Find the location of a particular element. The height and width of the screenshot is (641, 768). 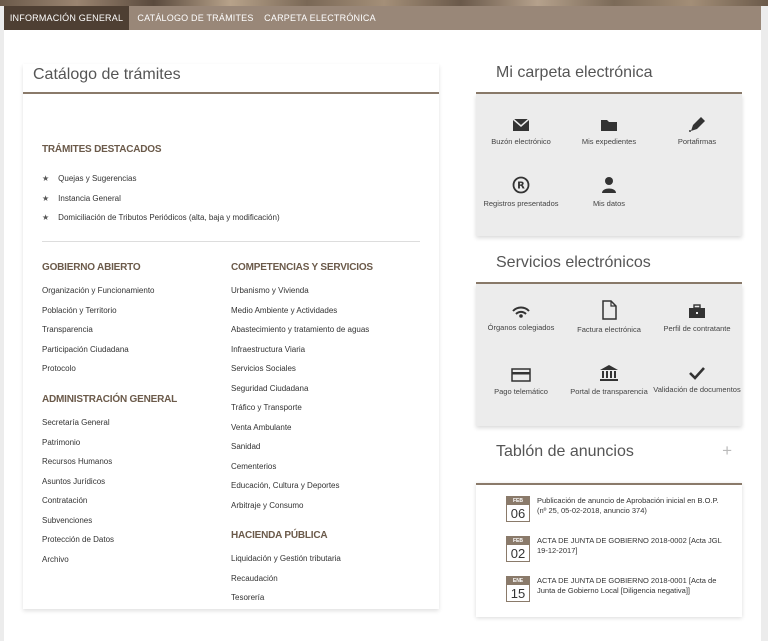

list-item: Educación, Cultura y Deportes is located at coordinates (300, 491).